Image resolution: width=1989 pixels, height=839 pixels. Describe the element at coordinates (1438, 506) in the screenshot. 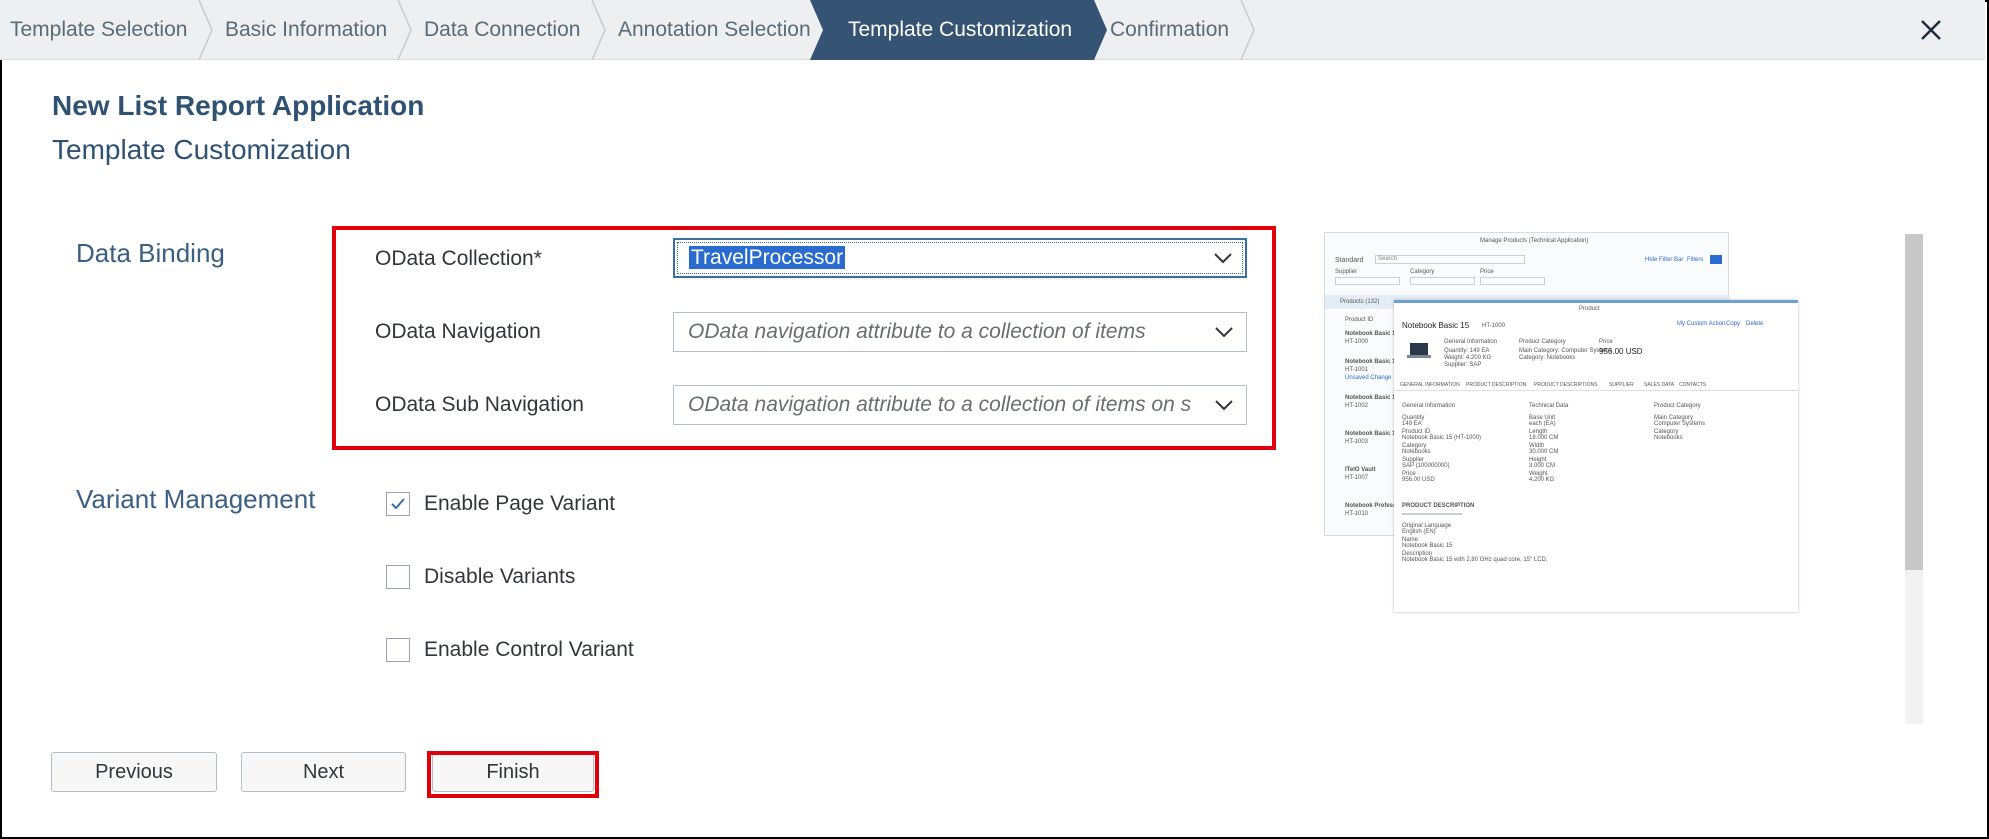

I see `preview-desc-heading: PRODUCT DESCRIPTION` at that location.